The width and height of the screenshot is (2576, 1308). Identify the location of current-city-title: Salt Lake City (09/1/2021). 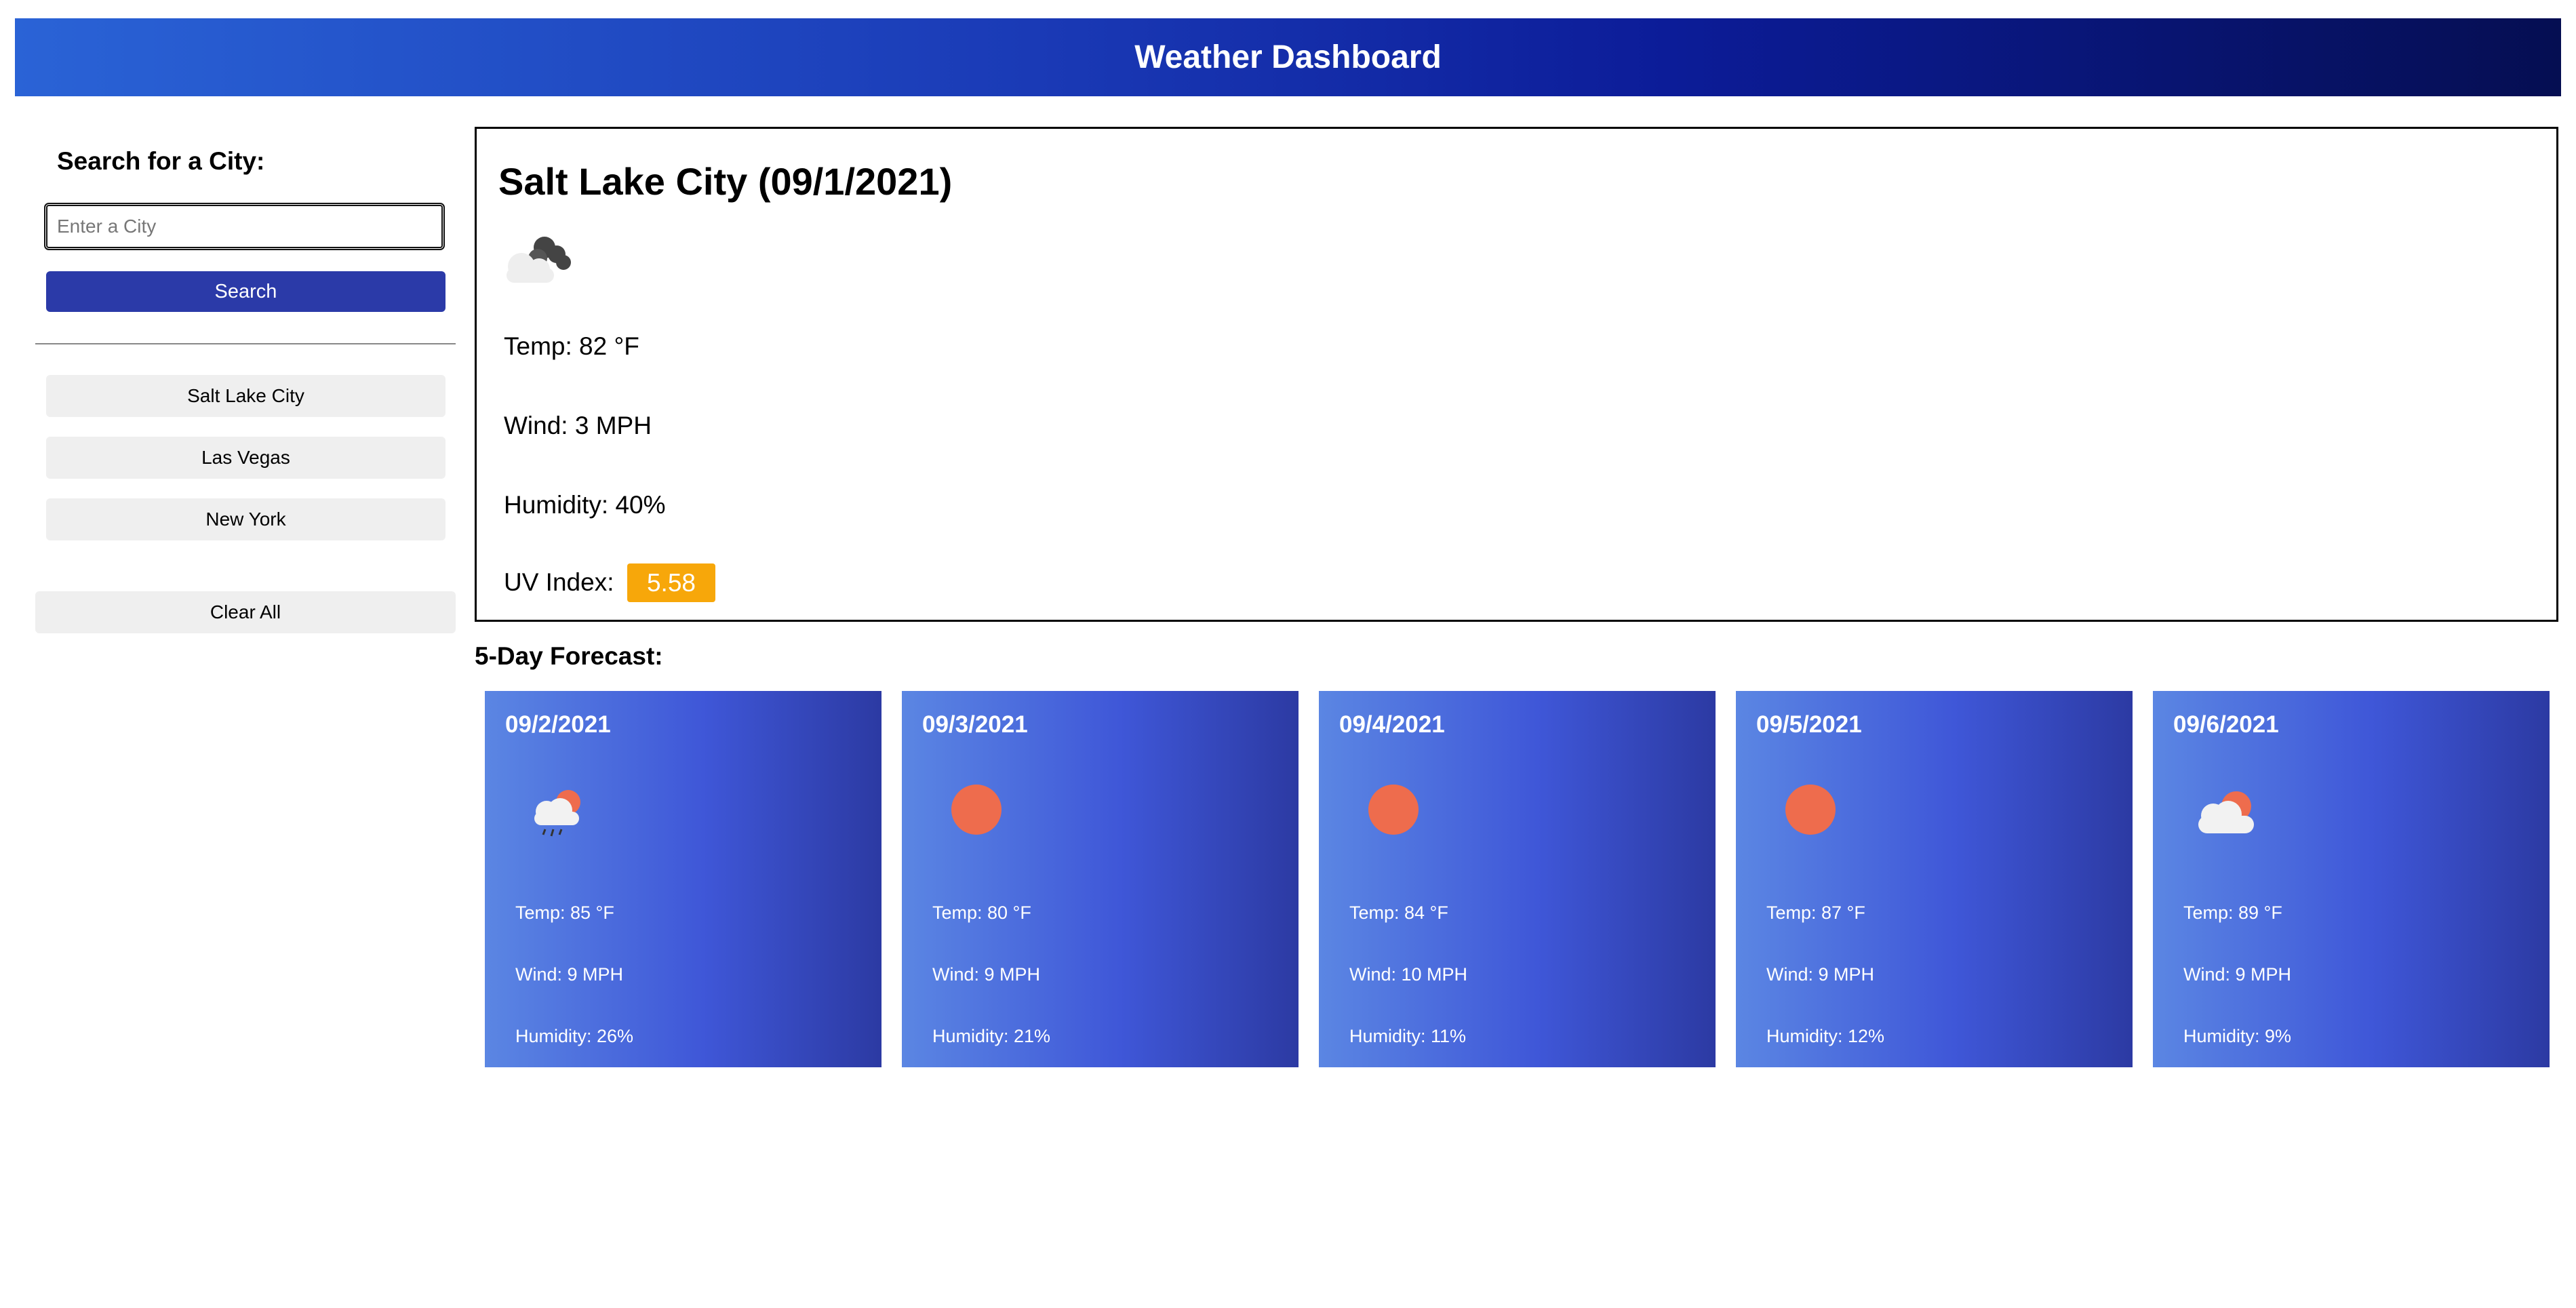
(725, 182).